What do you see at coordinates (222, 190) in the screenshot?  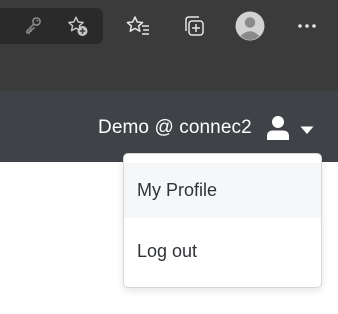 I see `menu-item-my-profile: My Profile` at bounding box center [222, 190].